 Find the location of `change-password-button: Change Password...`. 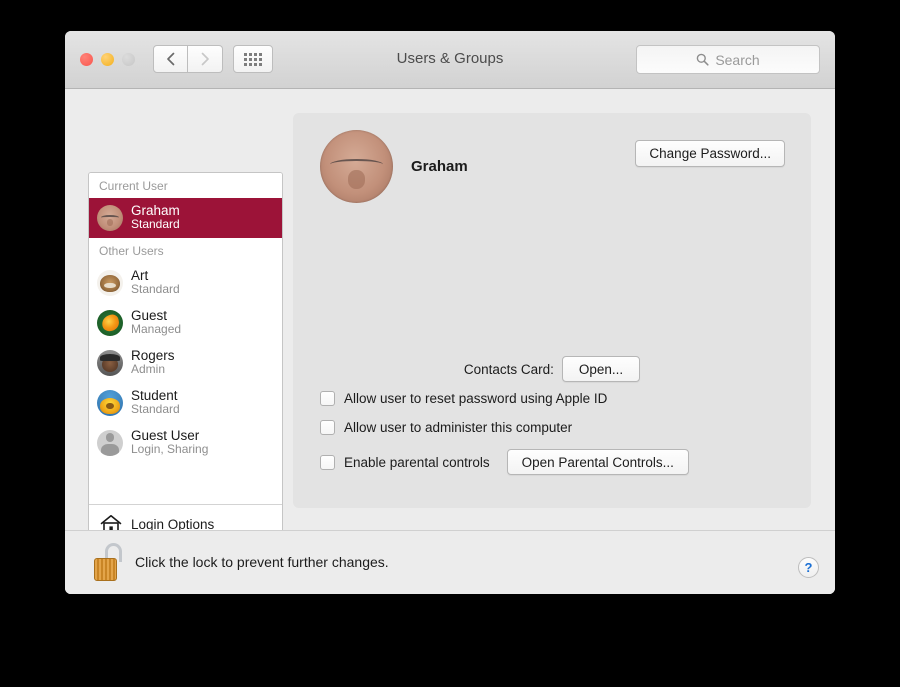

change-password-button: Change Password... is located at coordinates (710, 153).